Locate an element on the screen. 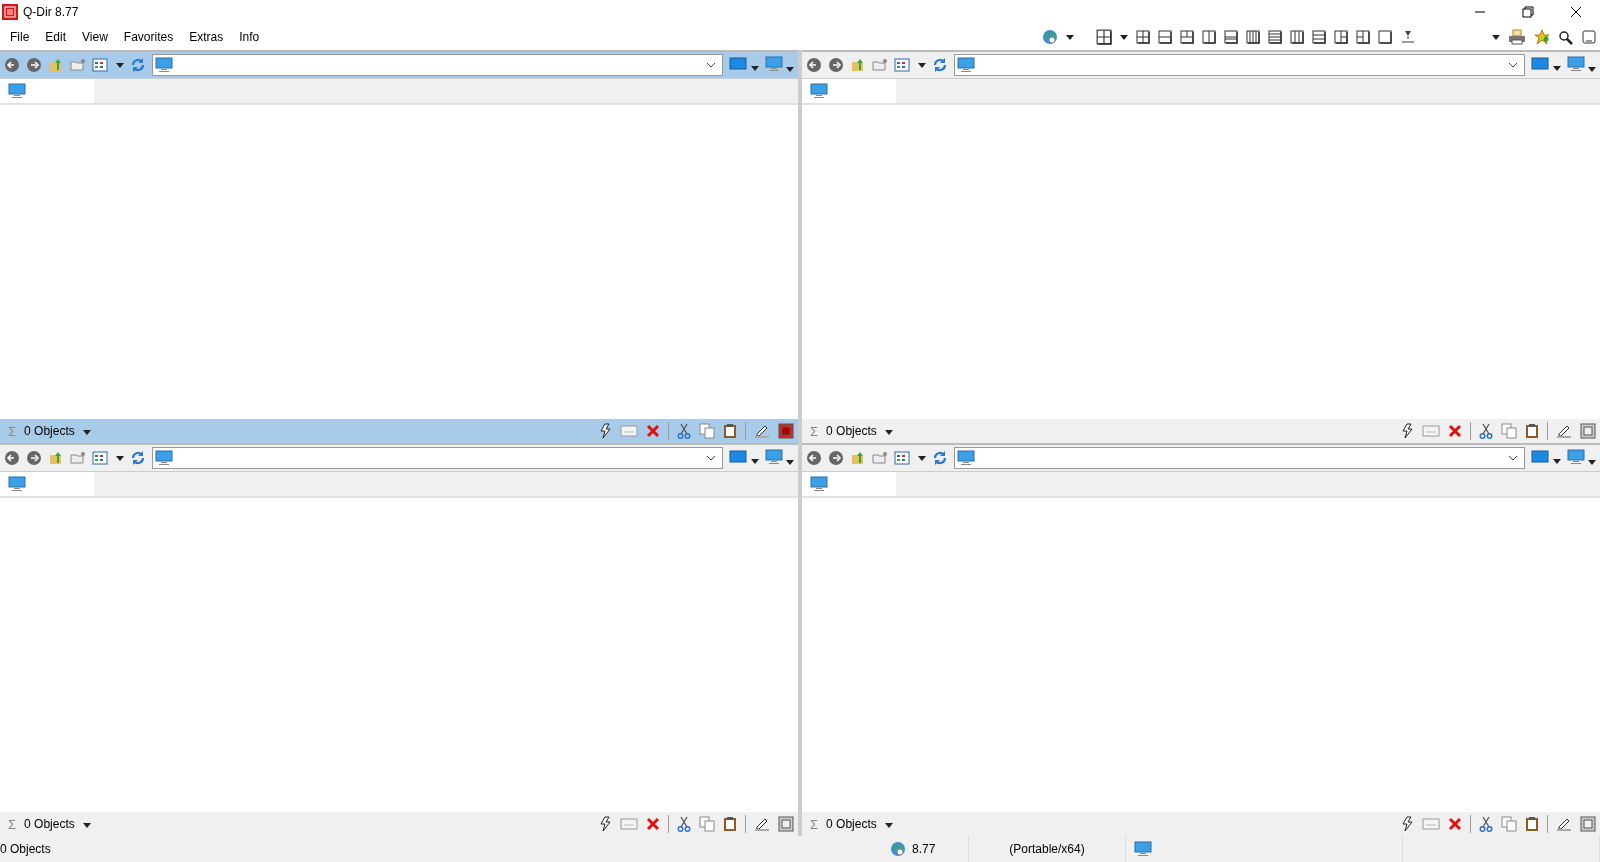 The image size is (1600, 862). restore-icon is located at coordinates (1528, 12).